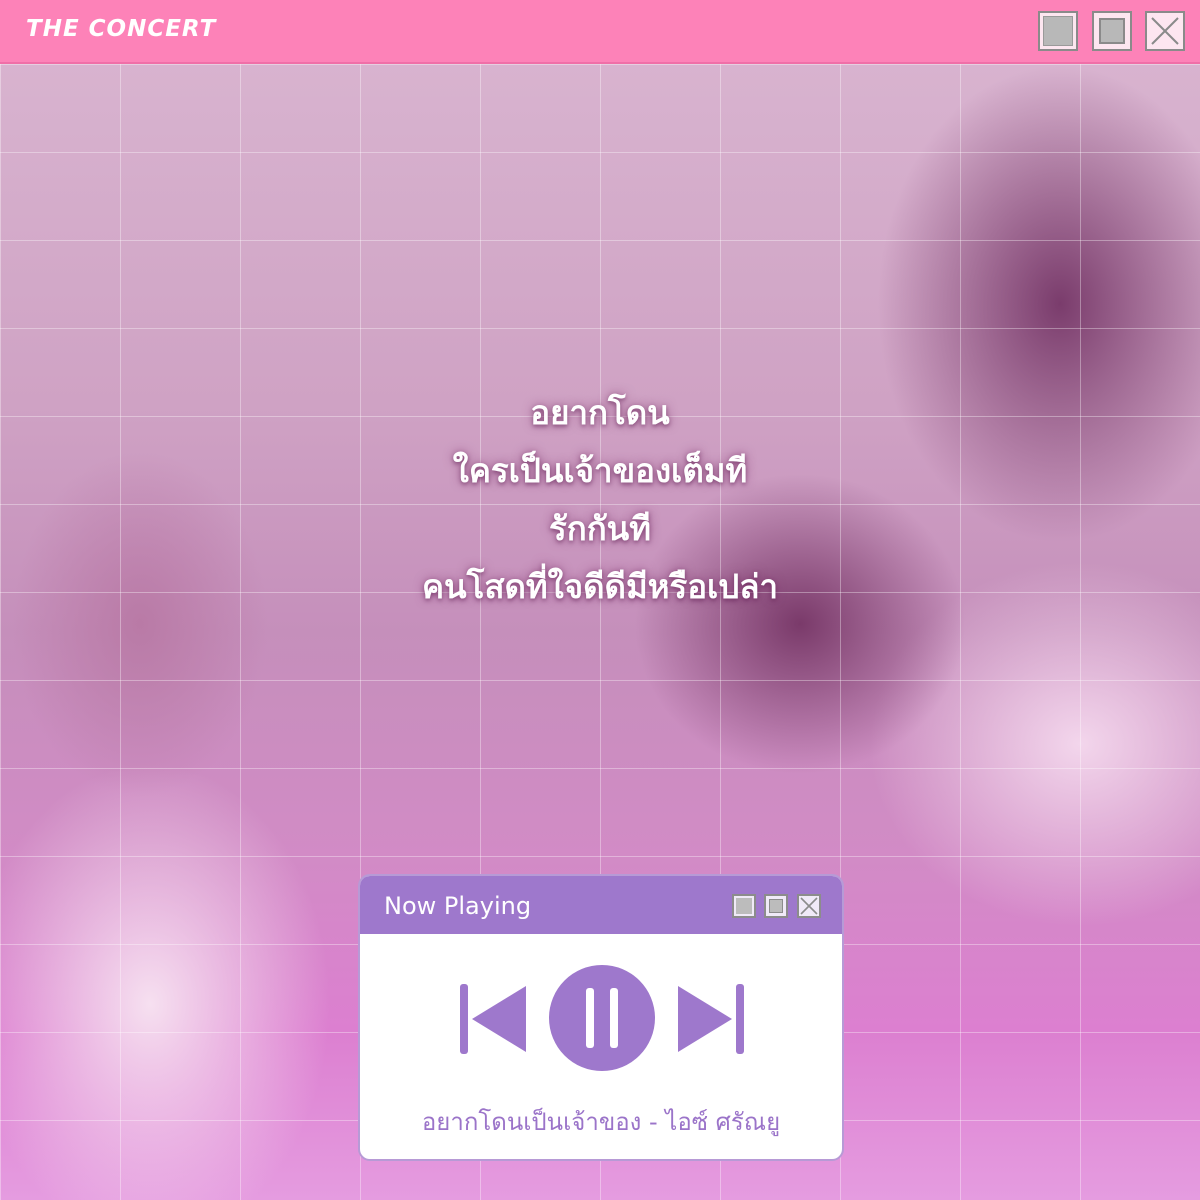 This screenshot has height=1200, width=1200. I want to click on next-track-button, so click(711, 1021).